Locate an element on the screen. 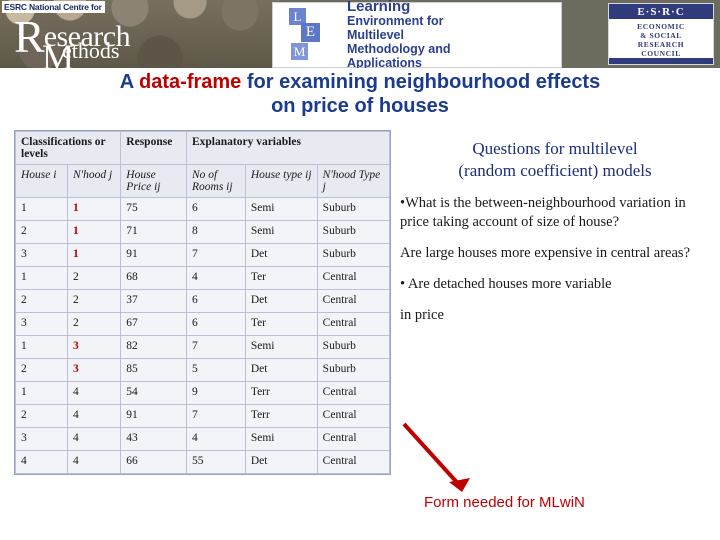 This screenshot has height=540, width=720. cell-no-of-rooms: 8 is located at coordinates (215, 232).